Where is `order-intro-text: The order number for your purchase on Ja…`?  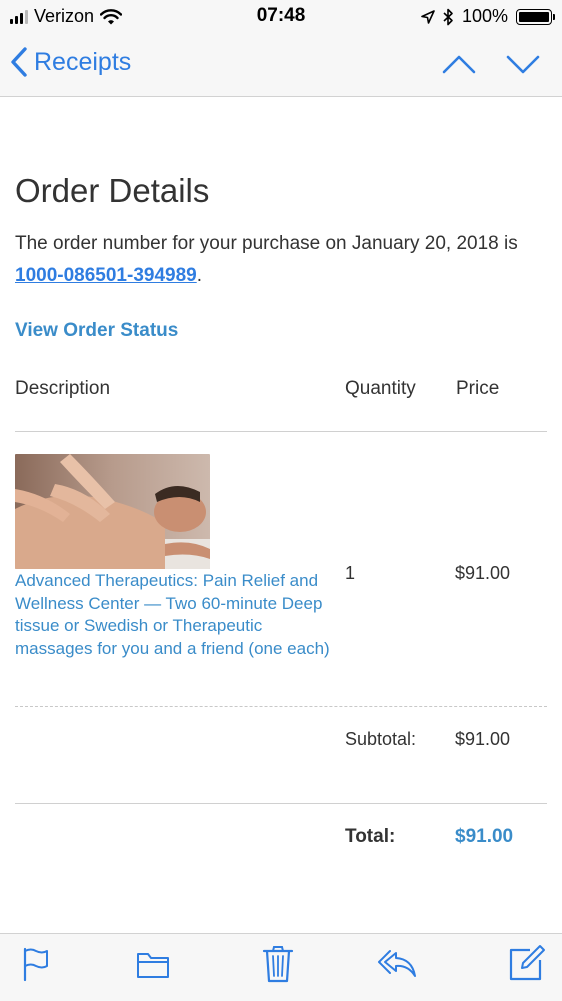 order-intro-text: The order number for your purchase on Ja… is located at coordinates (266, 243).